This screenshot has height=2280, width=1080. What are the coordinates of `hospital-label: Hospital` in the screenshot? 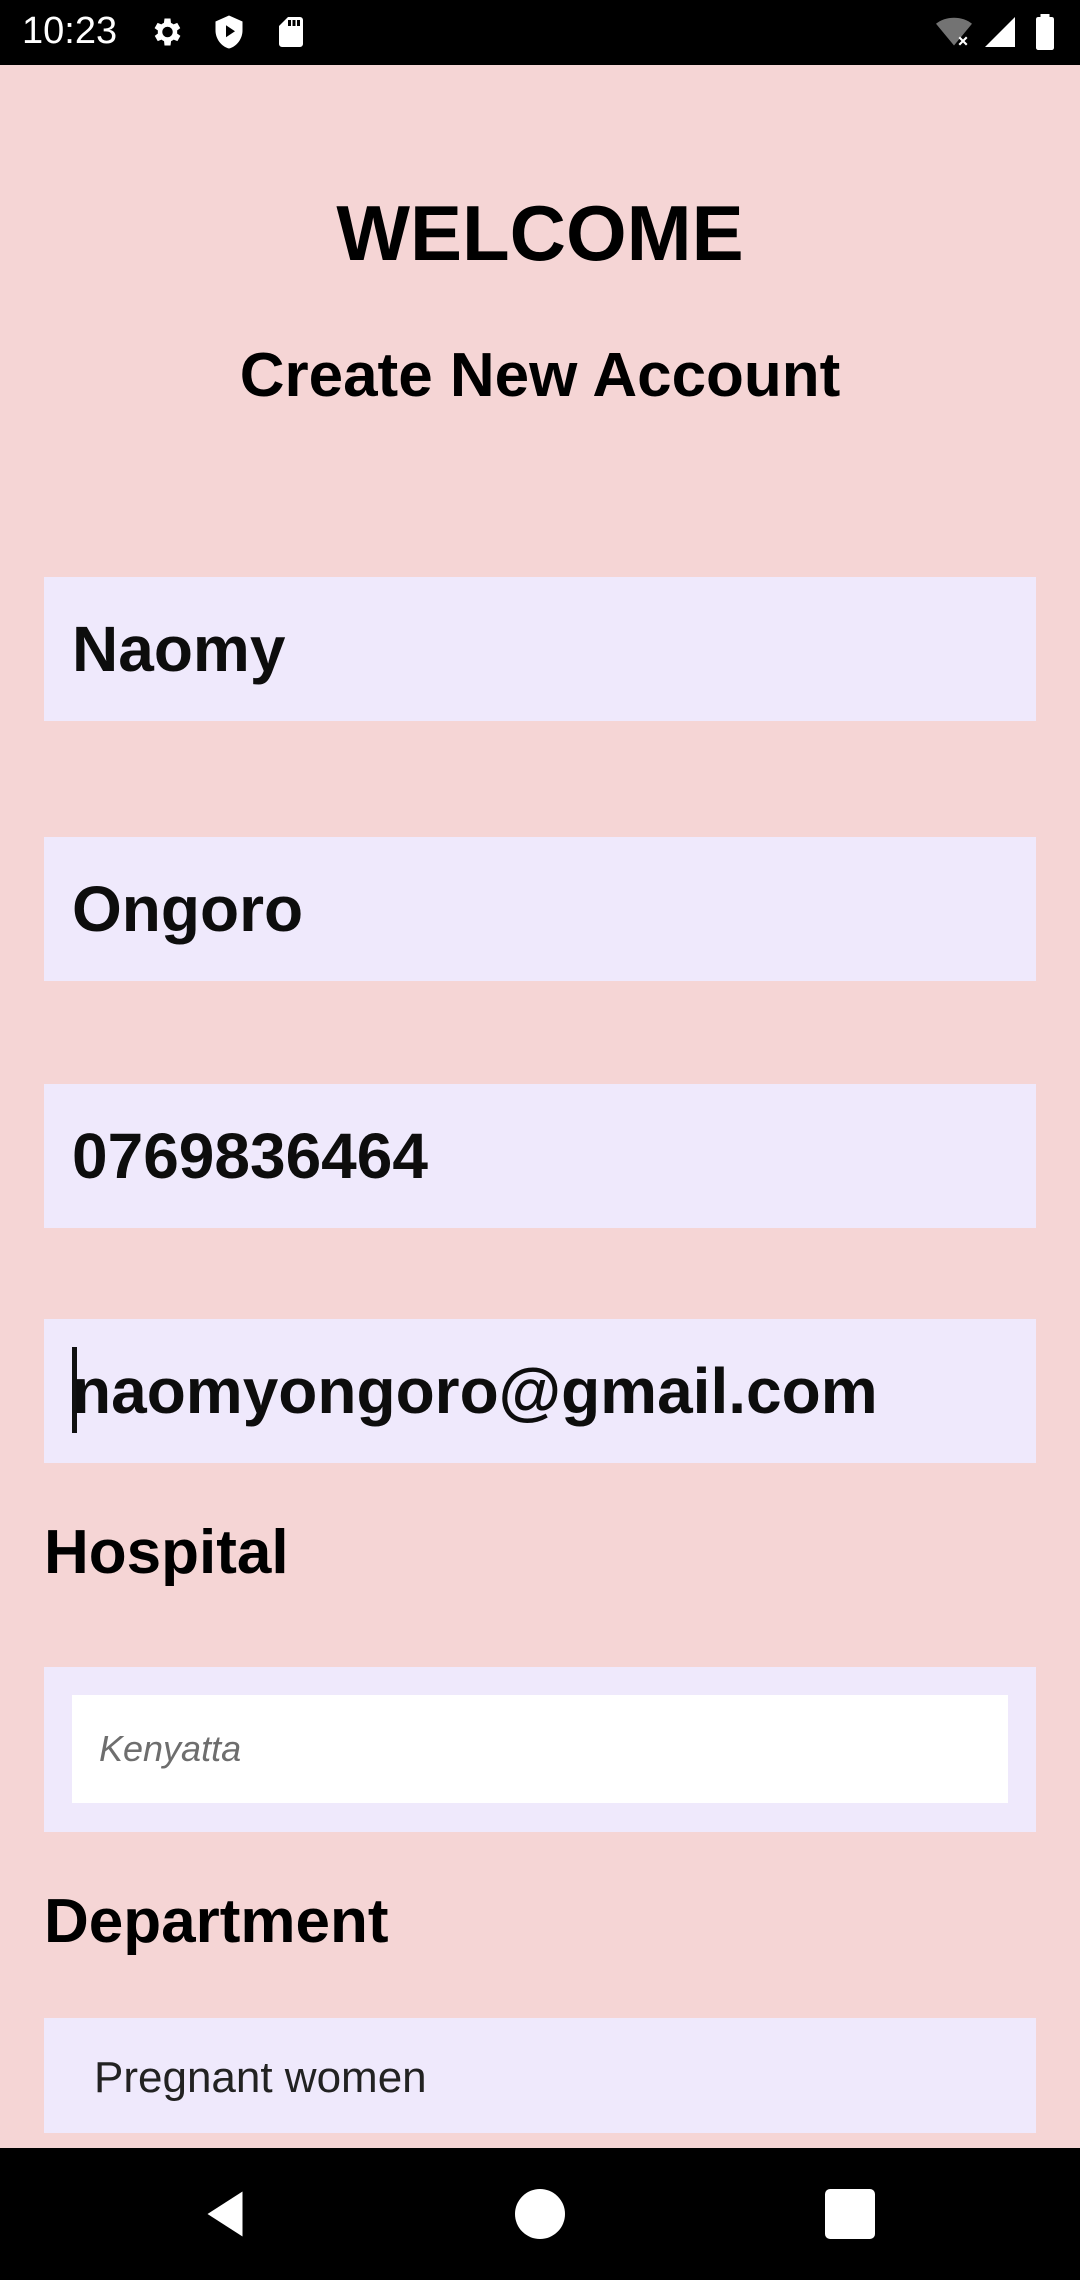 It's located at (166, 1552).